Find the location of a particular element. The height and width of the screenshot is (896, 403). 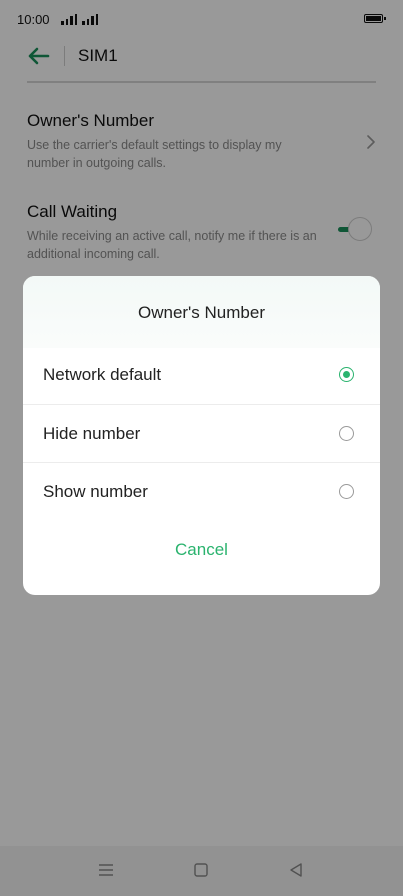

option-show-number: Show number is located at coordinates (201, 492).